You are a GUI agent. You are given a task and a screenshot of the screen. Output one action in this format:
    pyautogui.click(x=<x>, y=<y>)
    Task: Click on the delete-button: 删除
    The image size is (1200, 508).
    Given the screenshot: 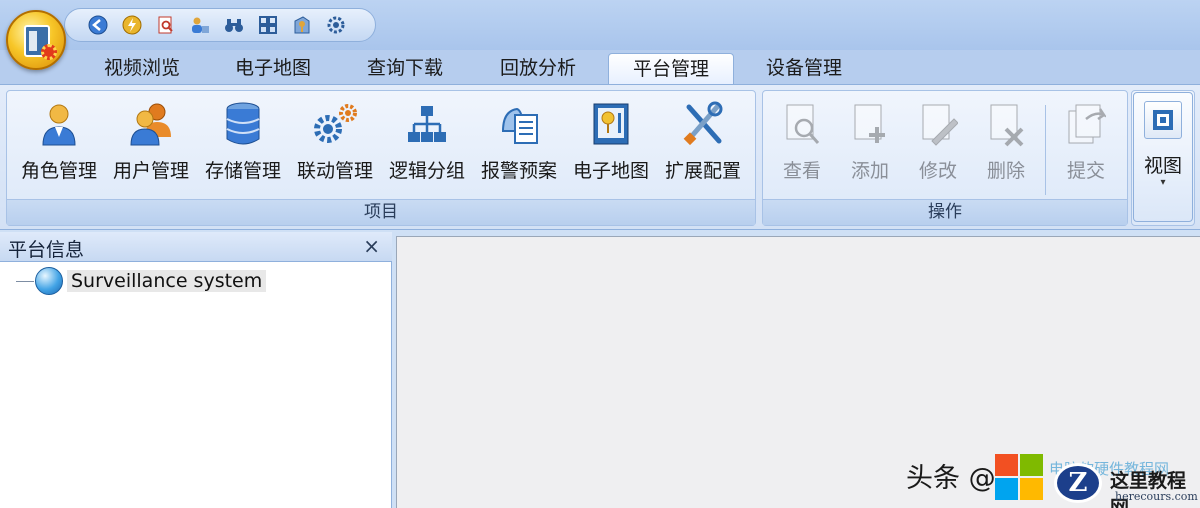 What is the action you would take?
    pyautogui.click(x=1006, y=141)
    